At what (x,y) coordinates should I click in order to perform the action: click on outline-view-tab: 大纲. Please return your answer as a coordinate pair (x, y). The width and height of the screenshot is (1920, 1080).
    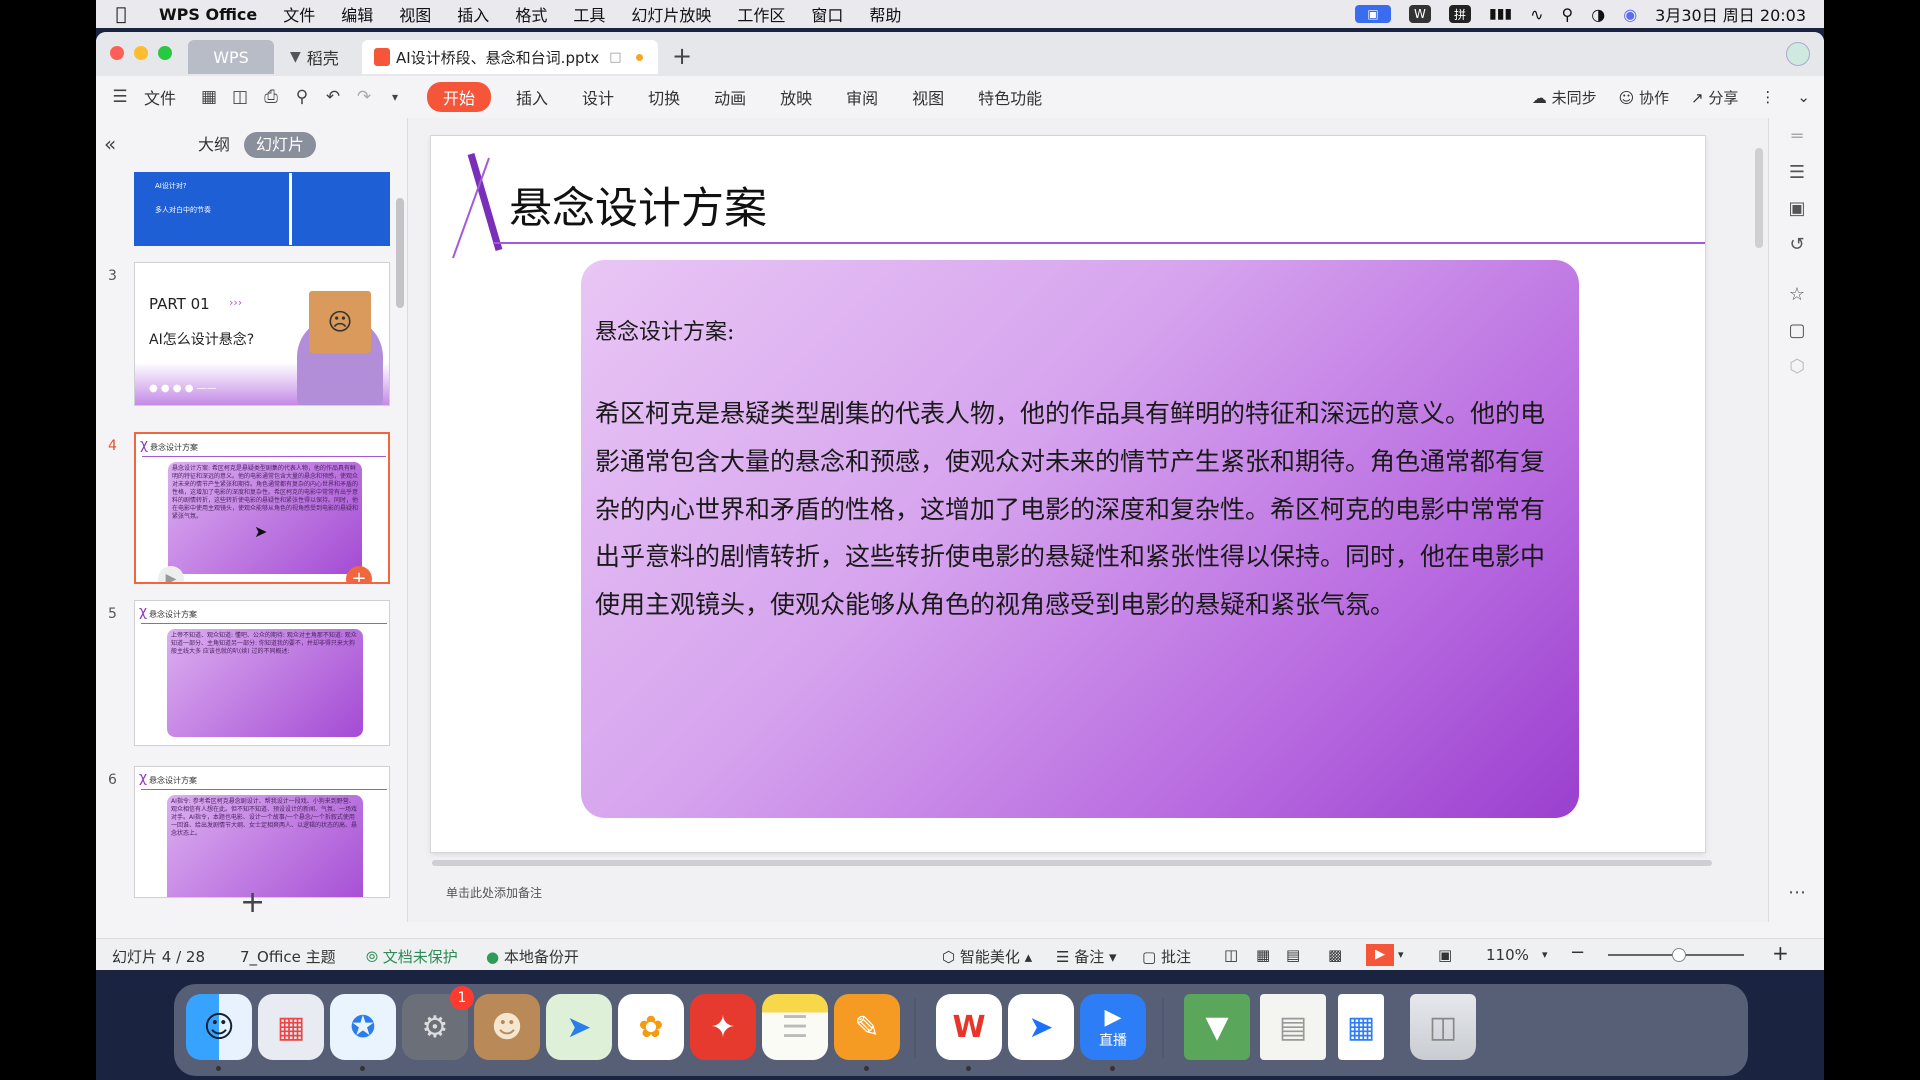
    Looking at the image, I should click on (214, 145).